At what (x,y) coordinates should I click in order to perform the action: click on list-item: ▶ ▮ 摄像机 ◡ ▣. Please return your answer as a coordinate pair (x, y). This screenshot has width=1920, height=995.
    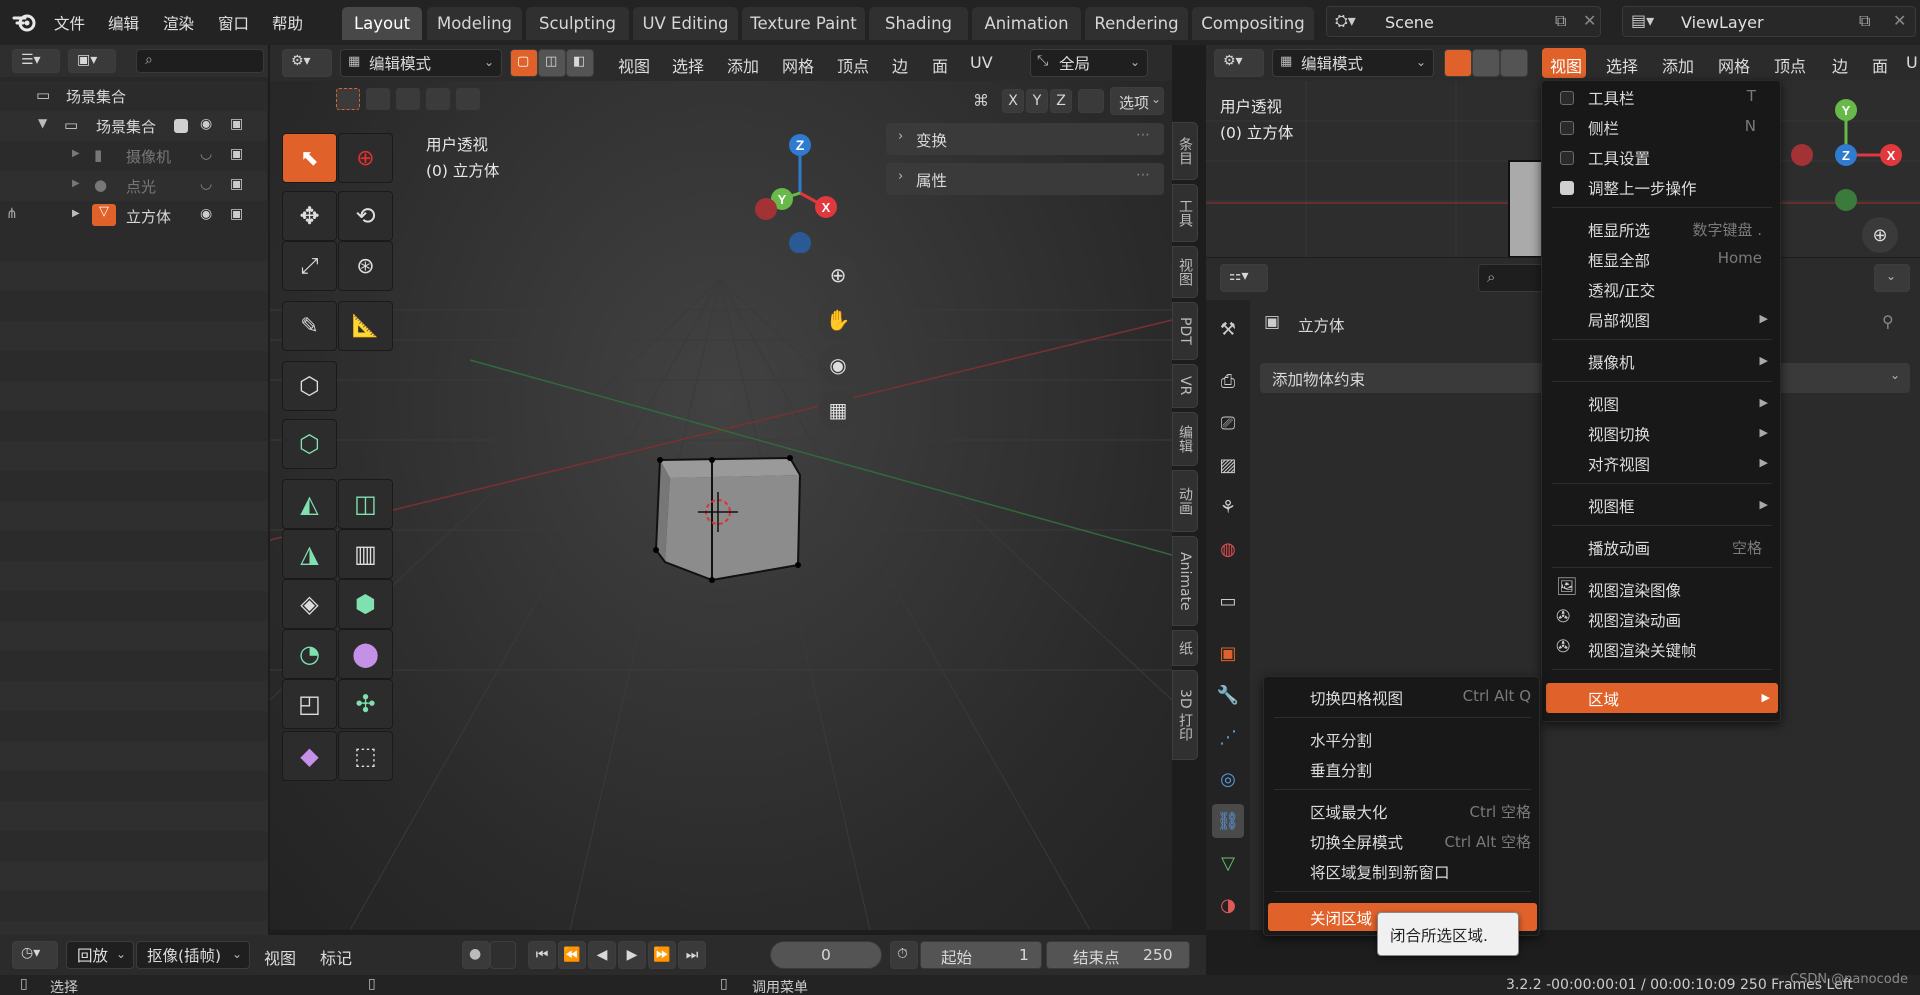
    Looking at the image, I should click on (133, 156).